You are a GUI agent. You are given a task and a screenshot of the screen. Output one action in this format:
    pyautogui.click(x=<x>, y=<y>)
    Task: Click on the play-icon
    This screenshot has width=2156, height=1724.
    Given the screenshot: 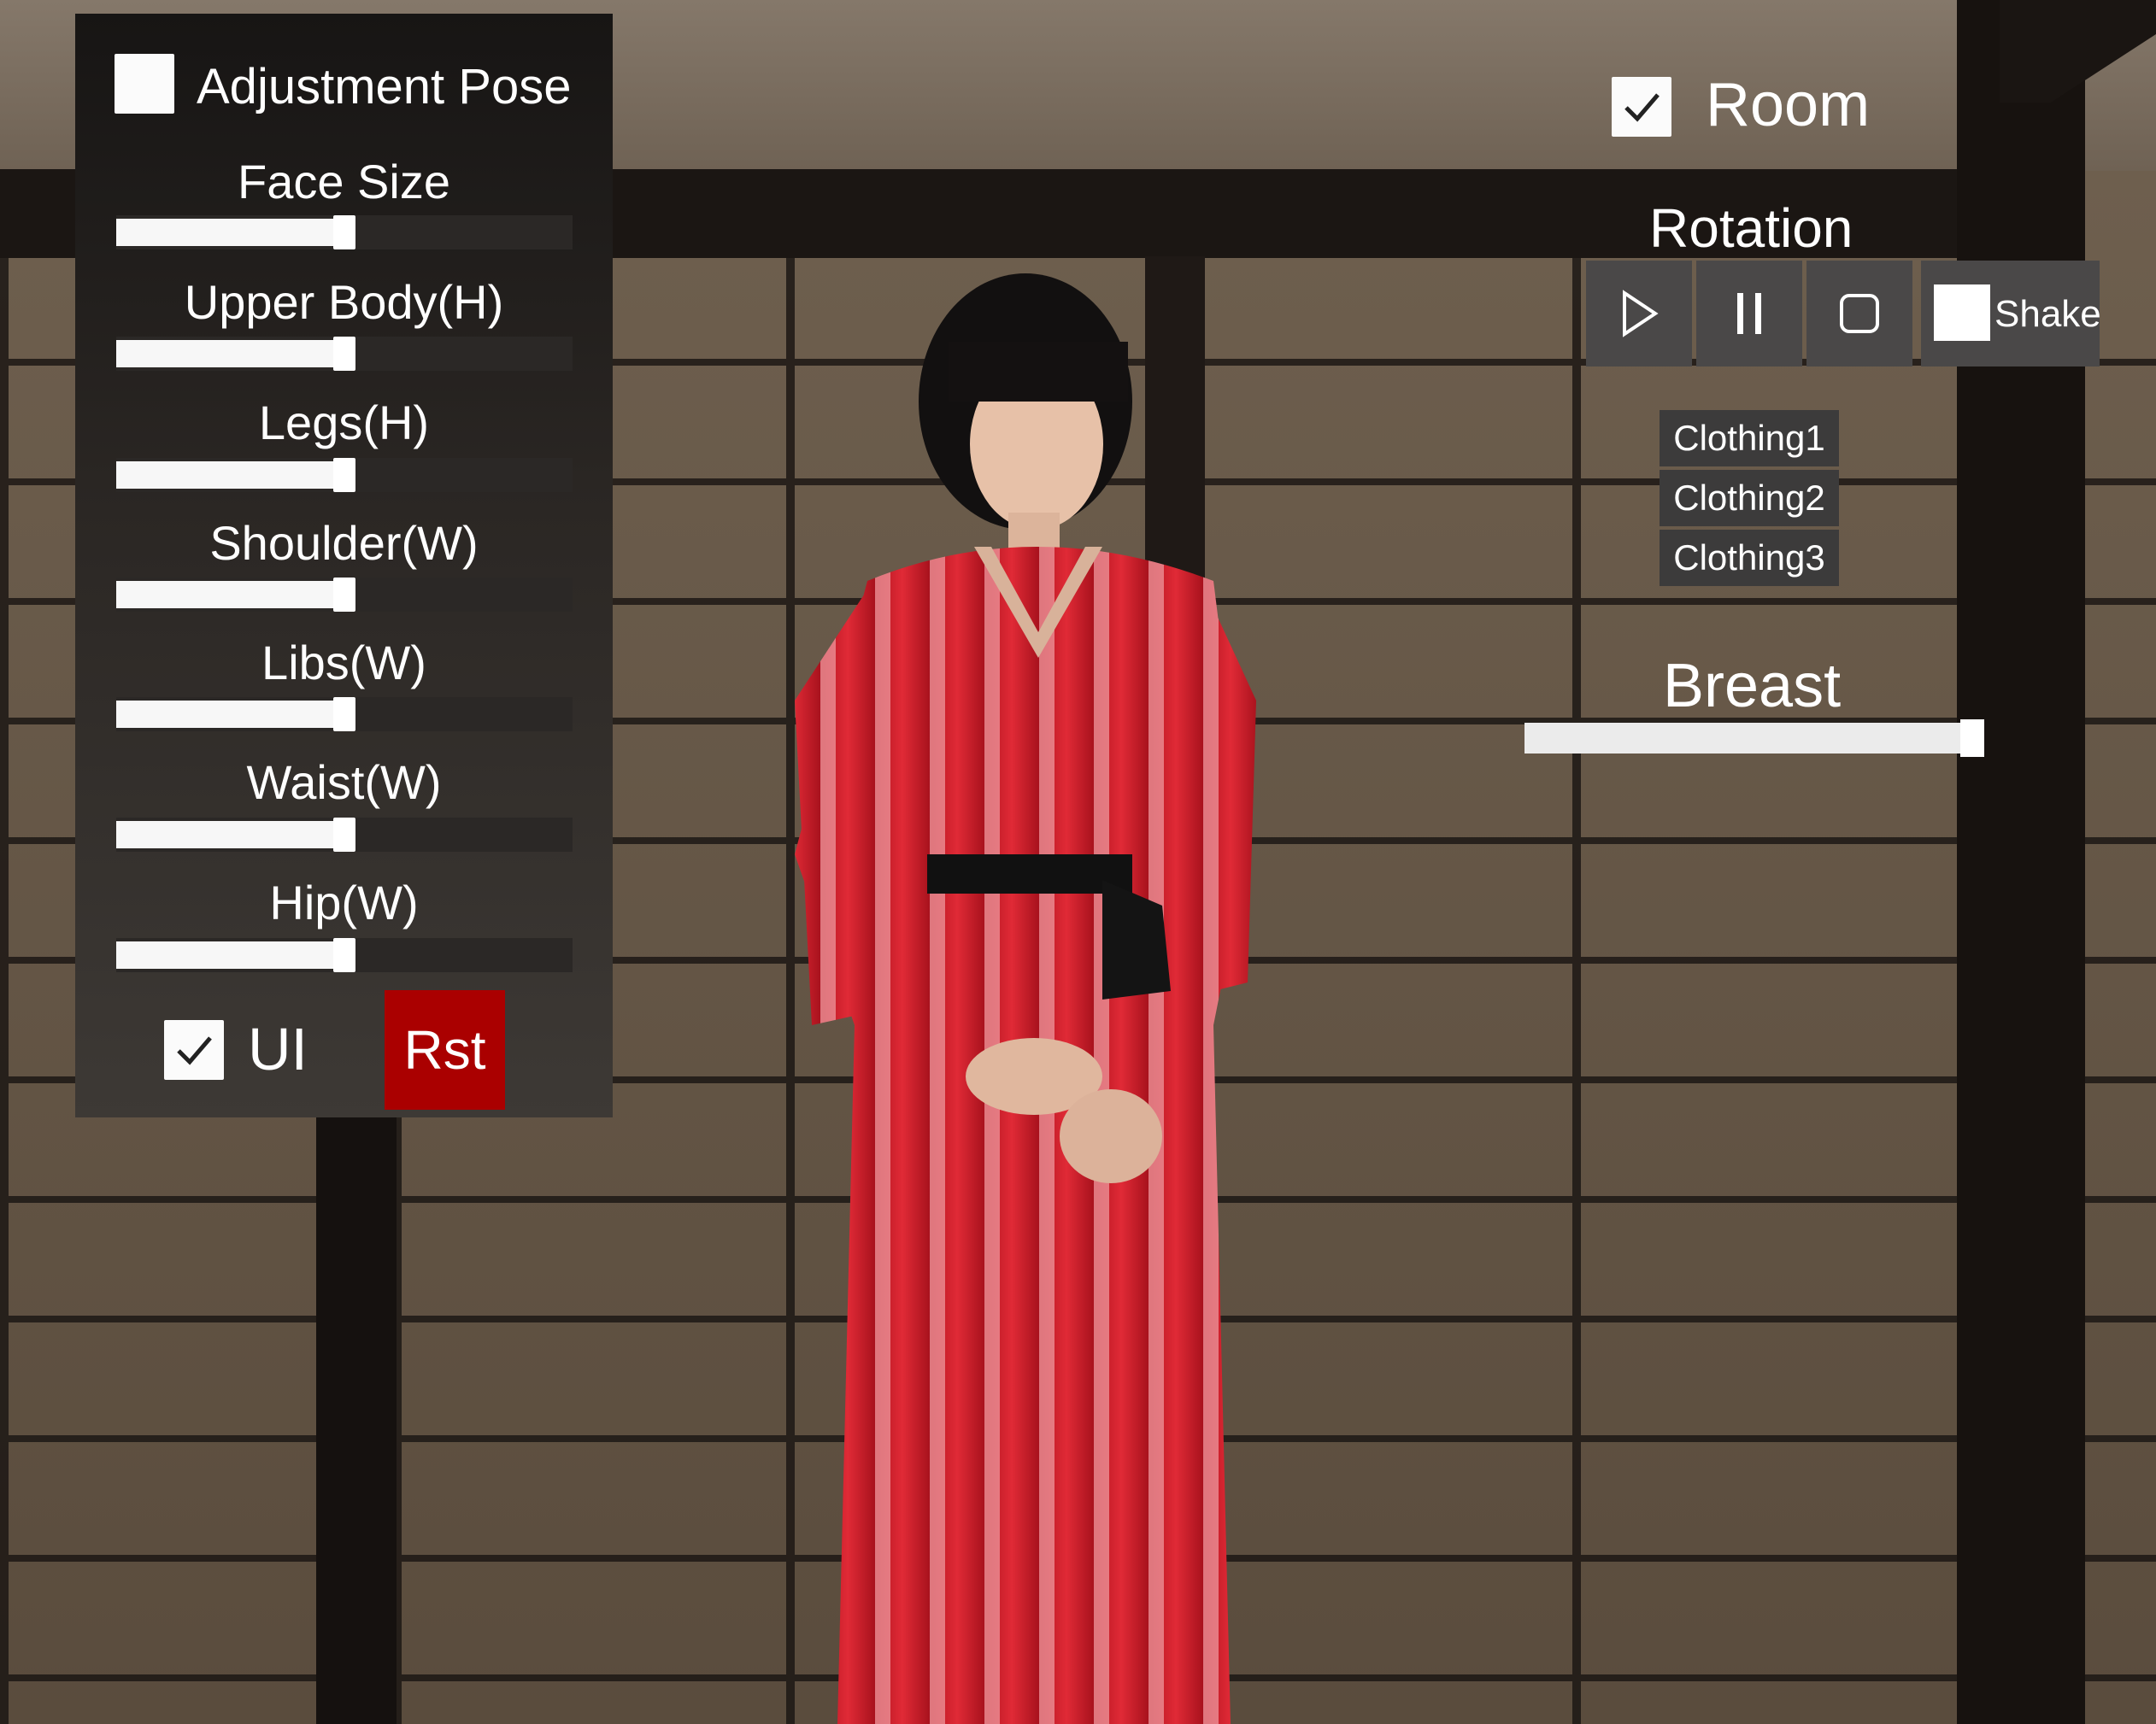 What is the action you would take?
    pyautogui.click(x=1641, y=313)
    